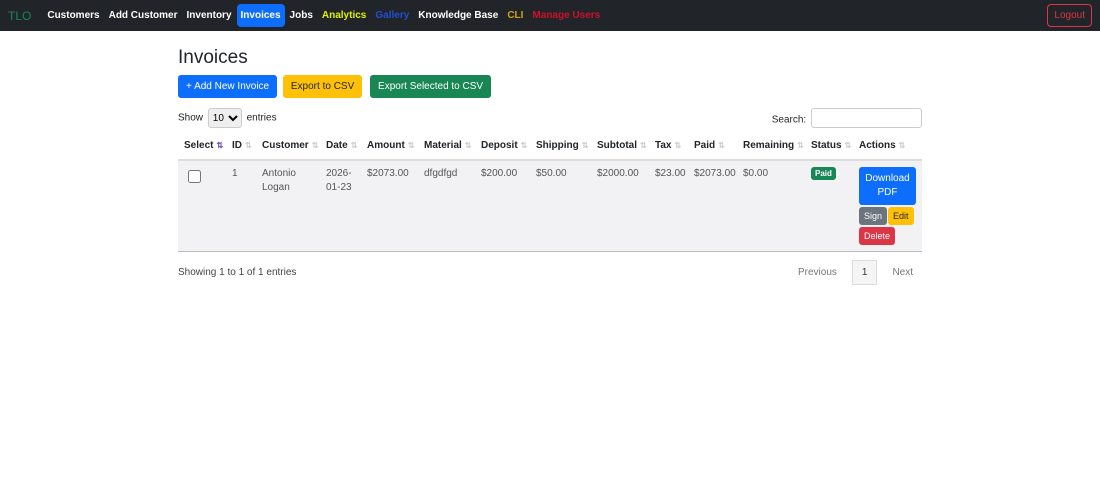  I want to click on nav-manage-users: Manage Users, so click(566, 15).